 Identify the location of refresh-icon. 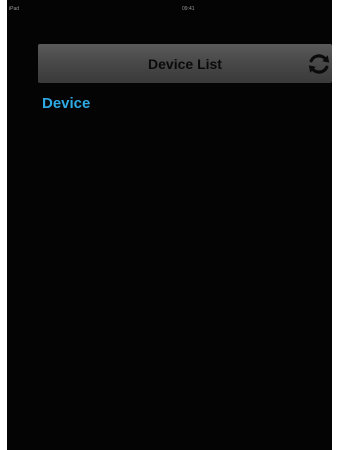
(319, 64).